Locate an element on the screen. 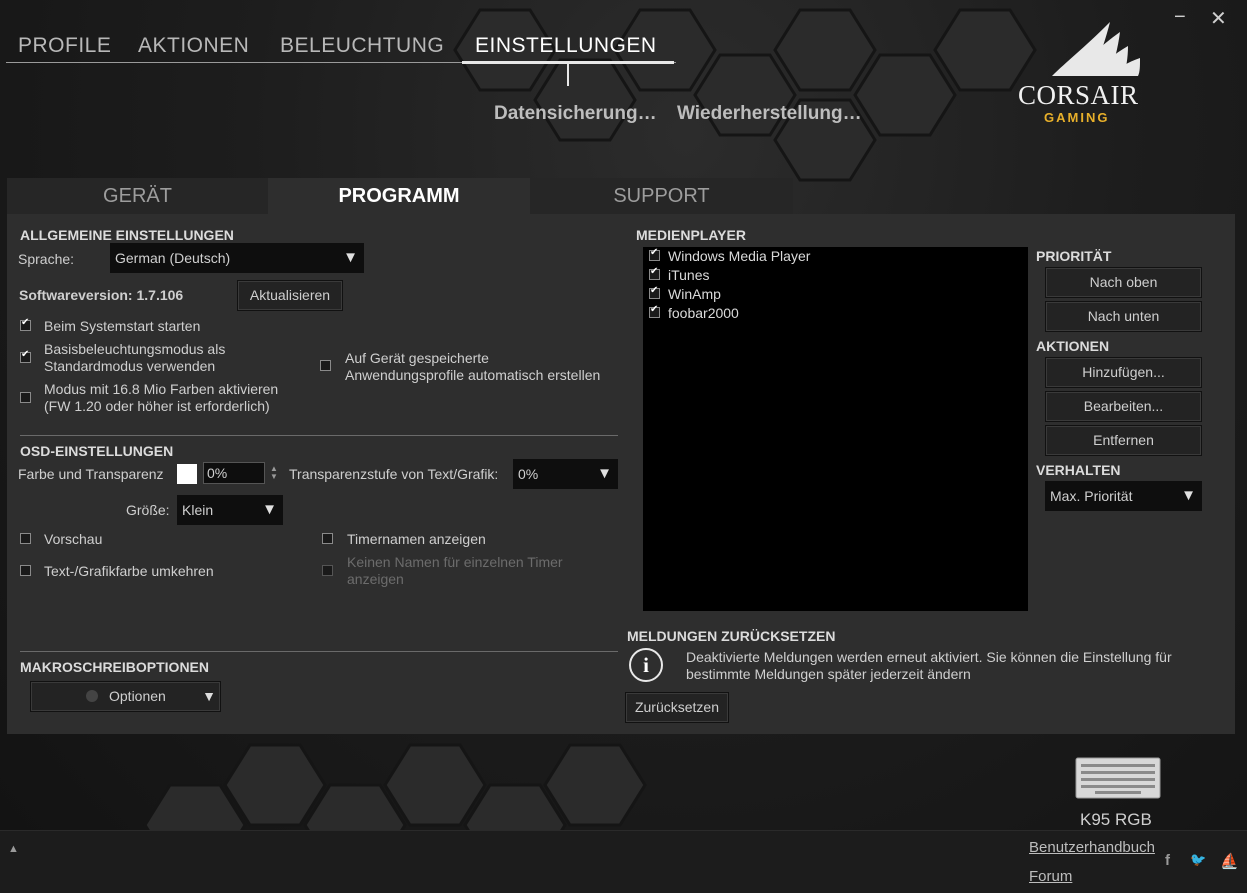 This screenshot has width=1247, height=893. color-mode-label-1: Modus mit 16.8 Mio Farben aktivieren is located at coordinates (161, 389).